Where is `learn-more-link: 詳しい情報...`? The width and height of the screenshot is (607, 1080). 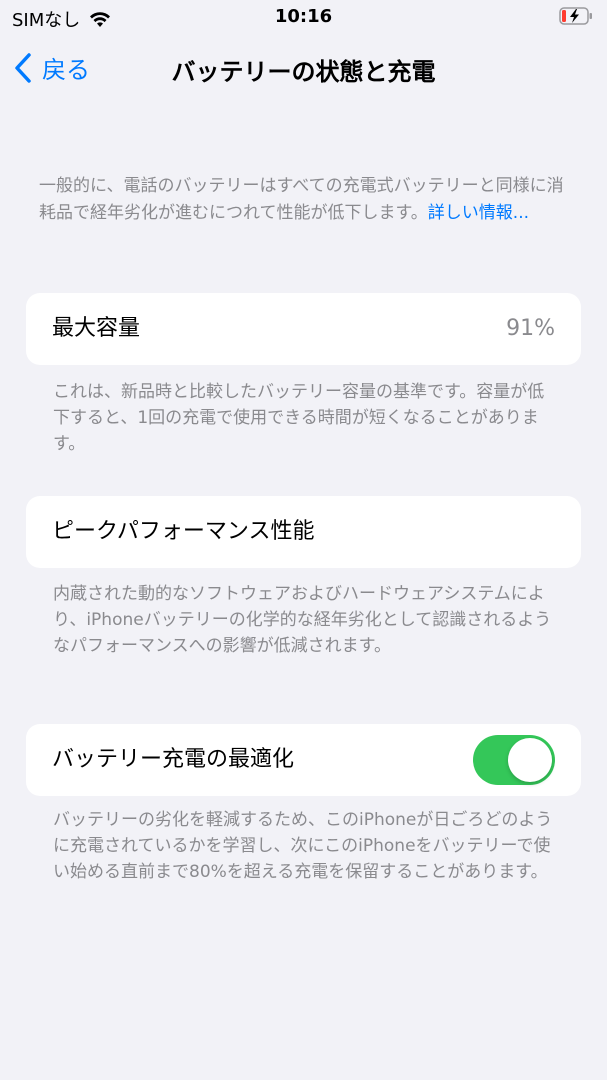
learn-more-link: 詳しい情報... is located at coordinates (478, 213).